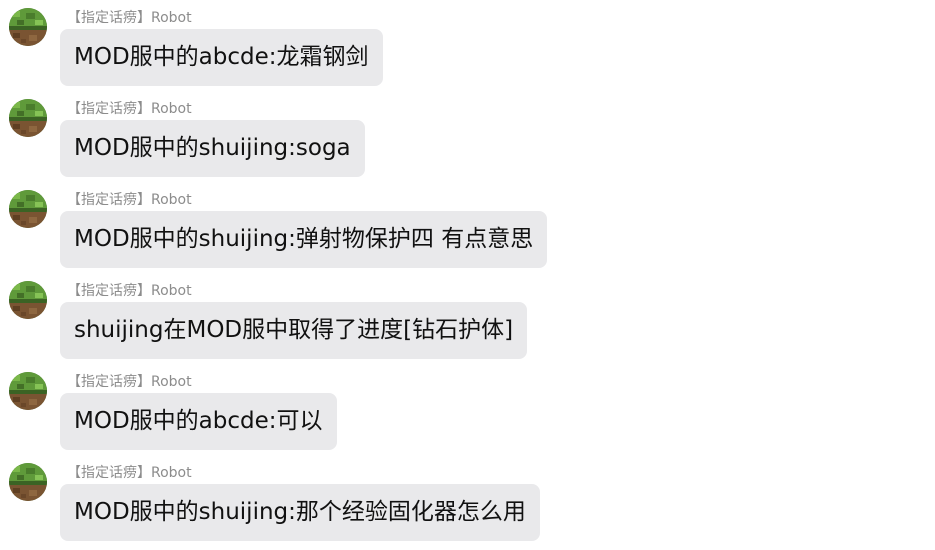  I want to click on message-bubble: MOD服中的abcde:可以, so click(198, 421).